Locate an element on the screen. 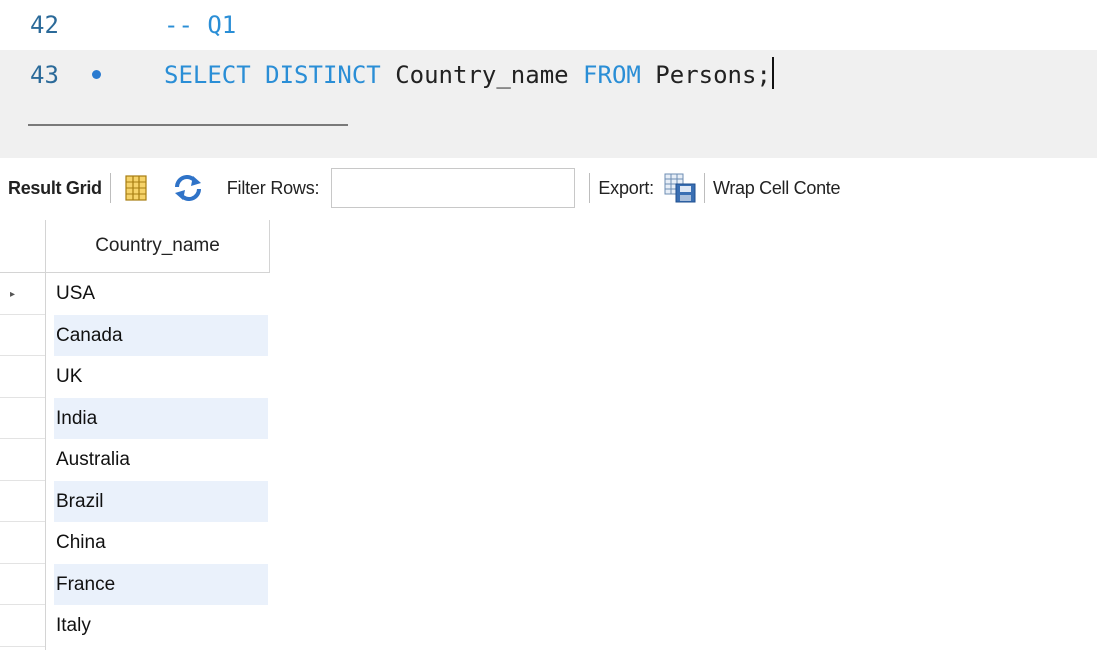 This screenshot has height=650, width=1097. table-cell: UK is located at coordinates (161, 377).